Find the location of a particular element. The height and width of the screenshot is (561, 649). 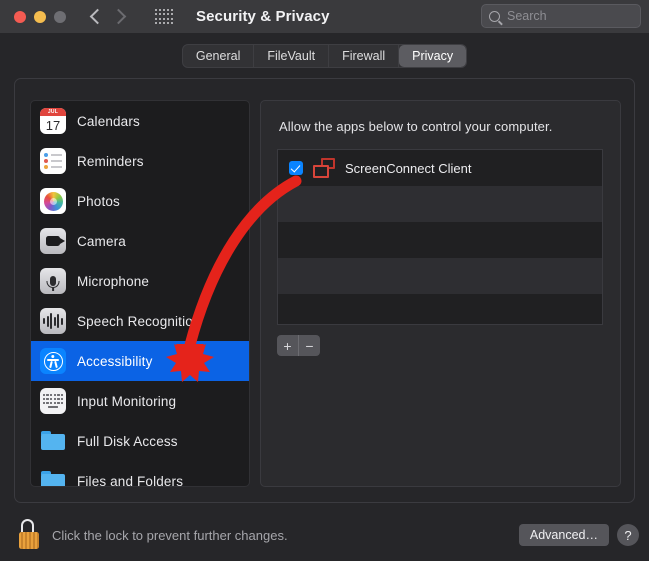

close-button is located at coordinates (20, 16).